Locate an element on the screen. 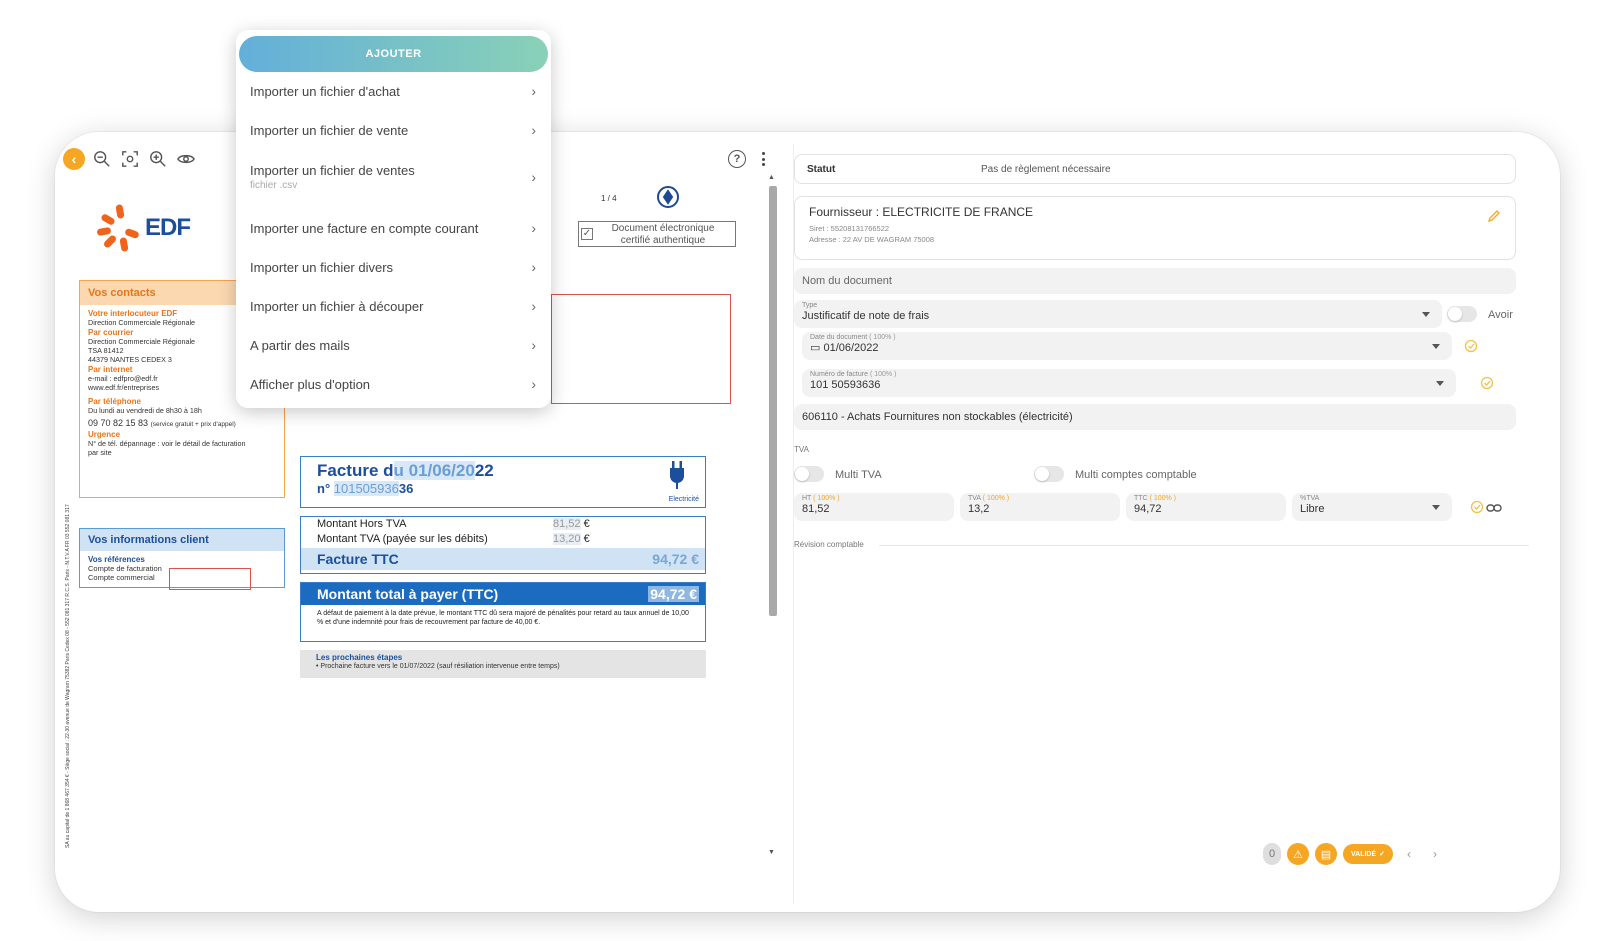  ttc-confidence: ( 100% ) is located at coordinates (1163, 498).